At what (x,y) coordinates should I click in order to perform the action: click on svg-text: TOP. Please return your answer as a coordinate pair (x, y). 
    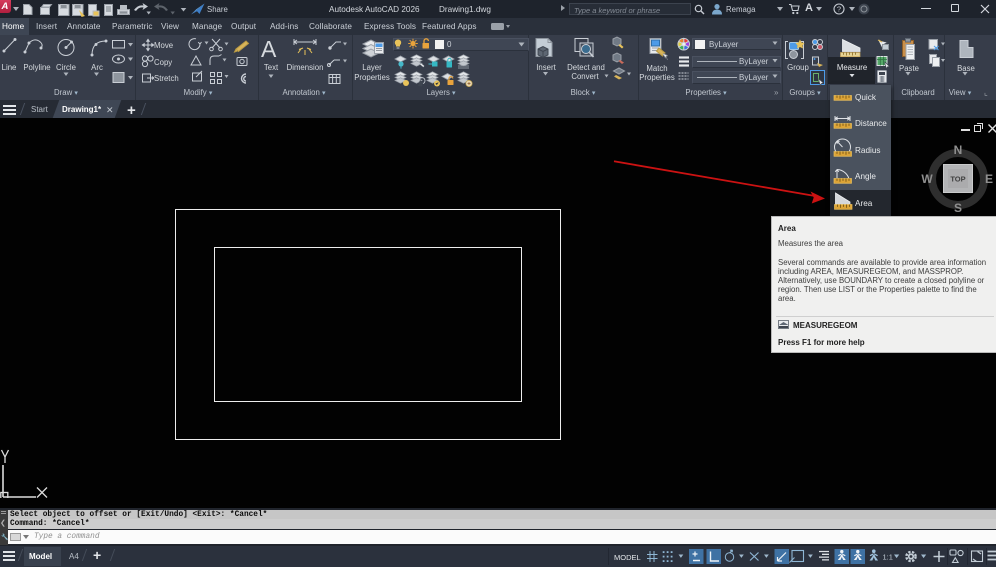
    Looking at the image, I should click on (957, 179).